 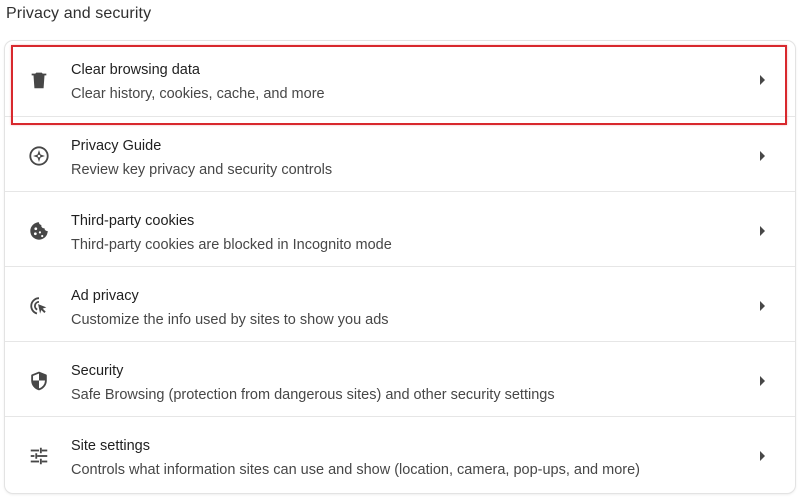 What do you see at coordinates (79, 13) in the screenshot?
I see `section-title: Privacy and security` at bounding box center [79, 13].